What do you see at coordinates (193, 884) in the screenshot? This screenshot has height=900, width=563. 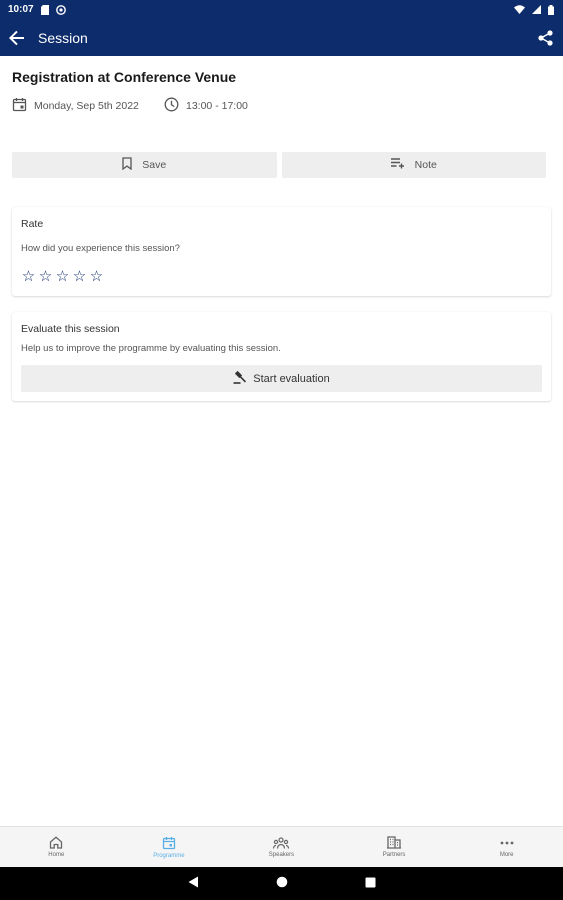 I see `back-triangle-icon` at bounding box center [193, 884].